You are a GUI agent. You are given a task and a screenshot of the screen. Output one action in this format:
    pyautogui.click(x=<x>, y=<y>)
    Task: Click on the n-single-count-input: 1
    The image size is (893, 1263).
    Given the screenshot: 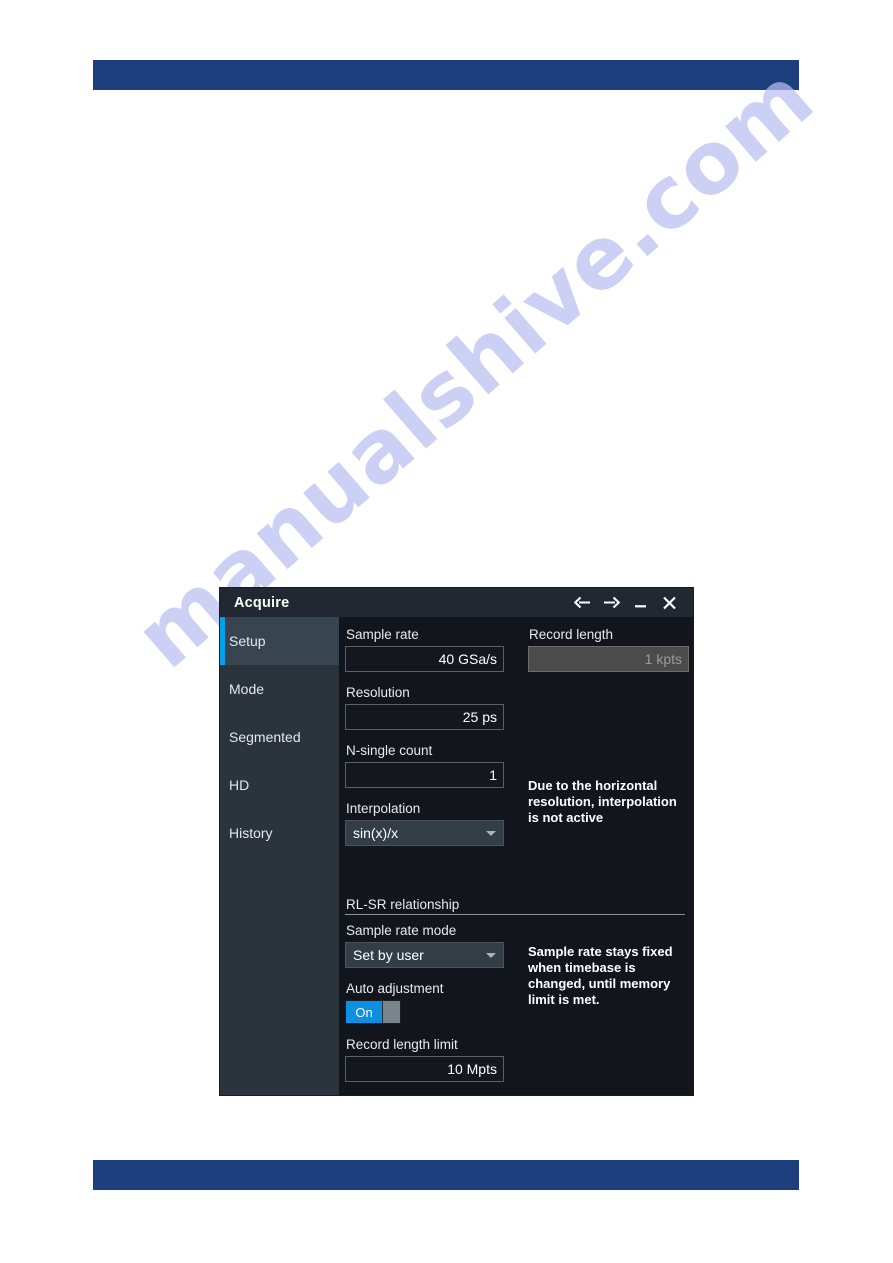 What is the action you would take?
    pyautogui.click(x=424, y=775)
    